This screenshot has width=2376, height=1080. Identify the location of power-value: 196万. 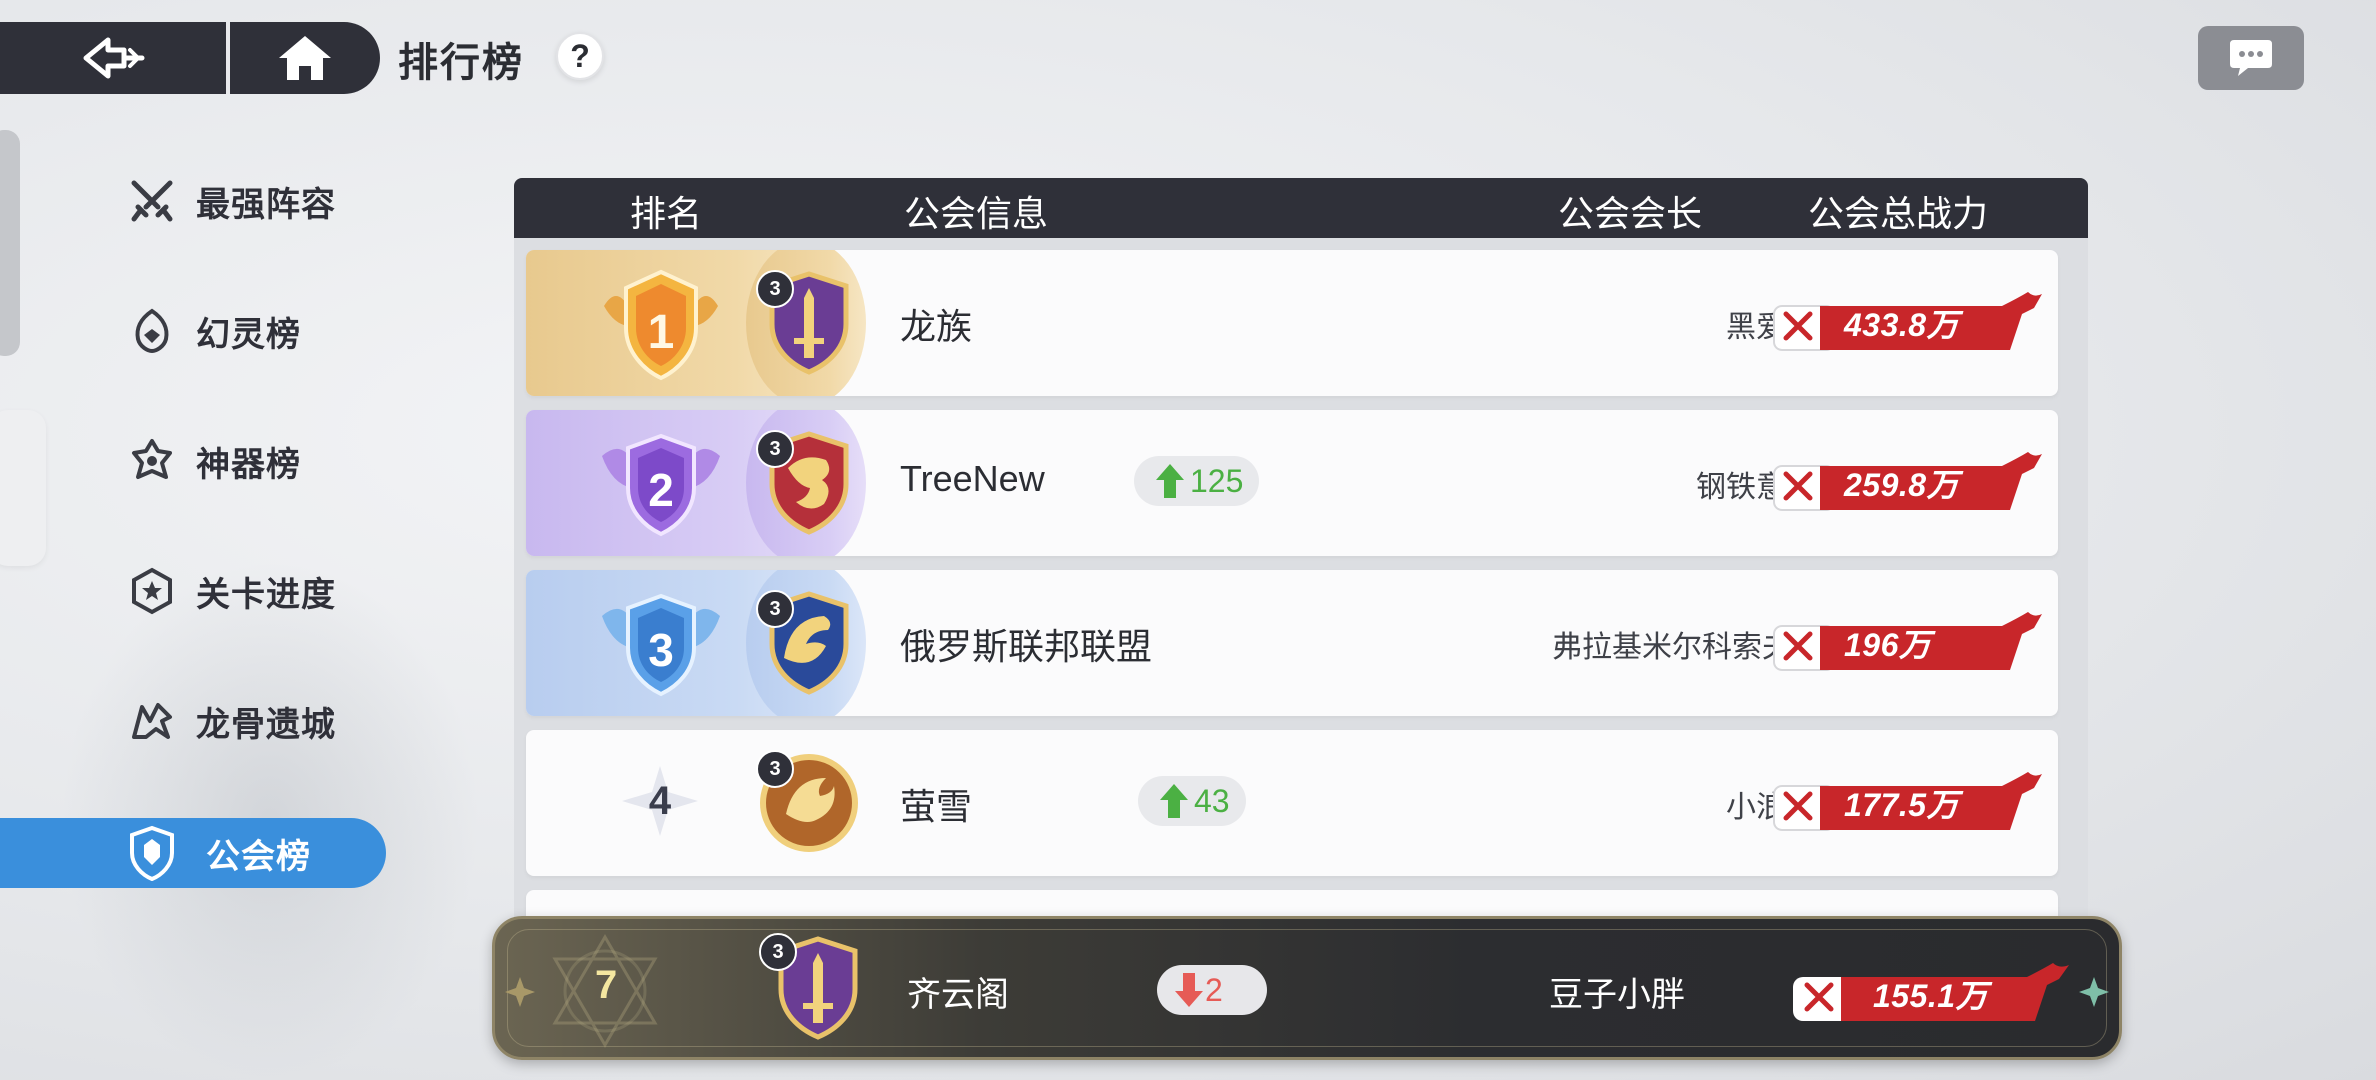
(1888, 645).